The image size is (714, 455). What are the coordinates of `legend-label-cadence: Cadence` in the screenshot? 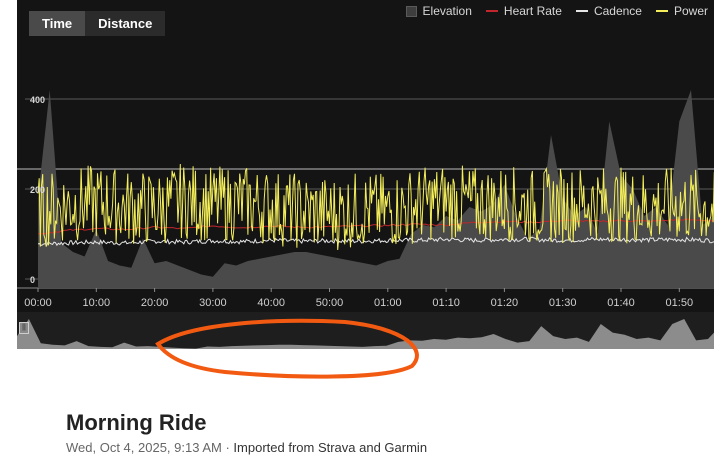 It's located at (617, 11).